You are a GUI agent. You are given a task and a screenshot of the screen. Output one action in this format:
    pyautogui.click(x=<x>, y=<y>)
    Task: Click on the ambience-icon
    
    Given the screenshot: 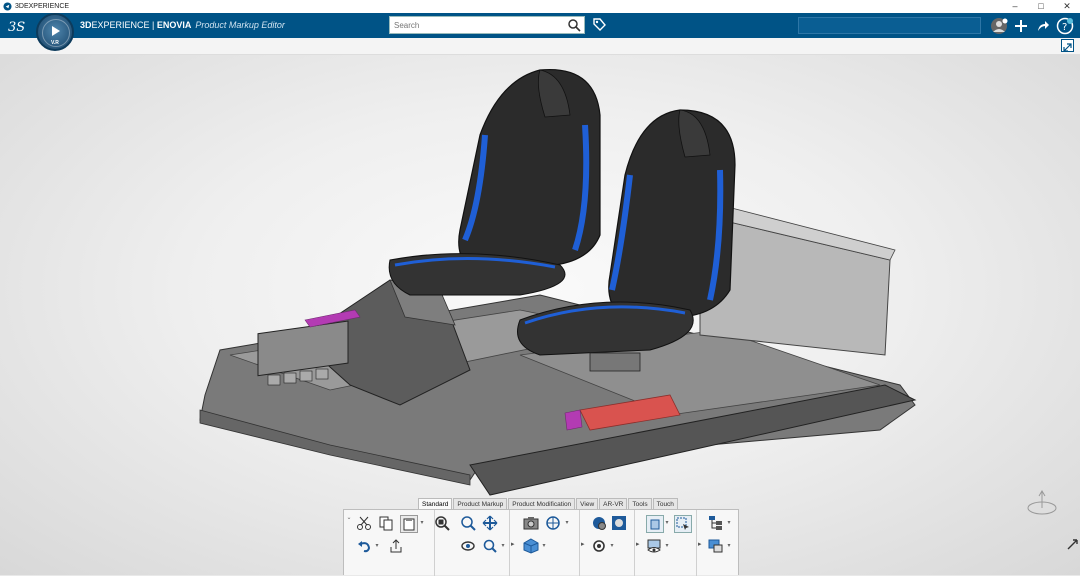 What is the action you would take?
    pyautogui.click(x=619, y=523)
    